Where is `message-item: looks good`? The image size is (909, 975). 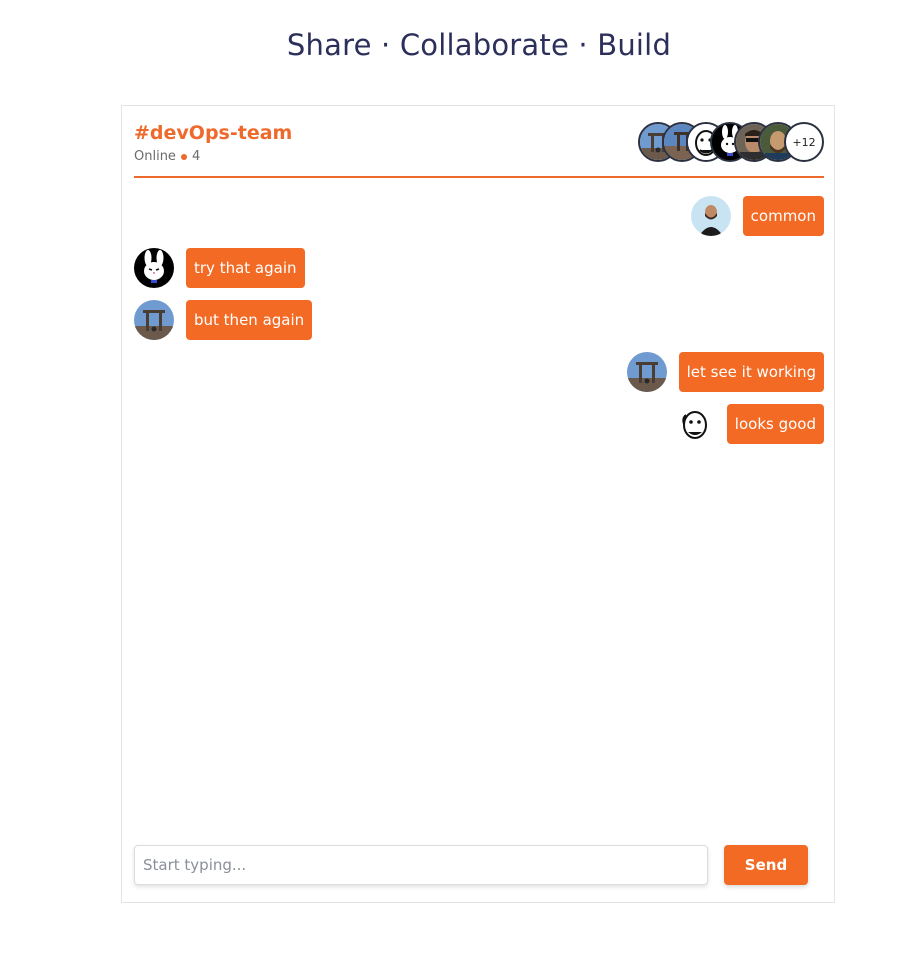 message-item: looks good is located at coordinates (479, 424).